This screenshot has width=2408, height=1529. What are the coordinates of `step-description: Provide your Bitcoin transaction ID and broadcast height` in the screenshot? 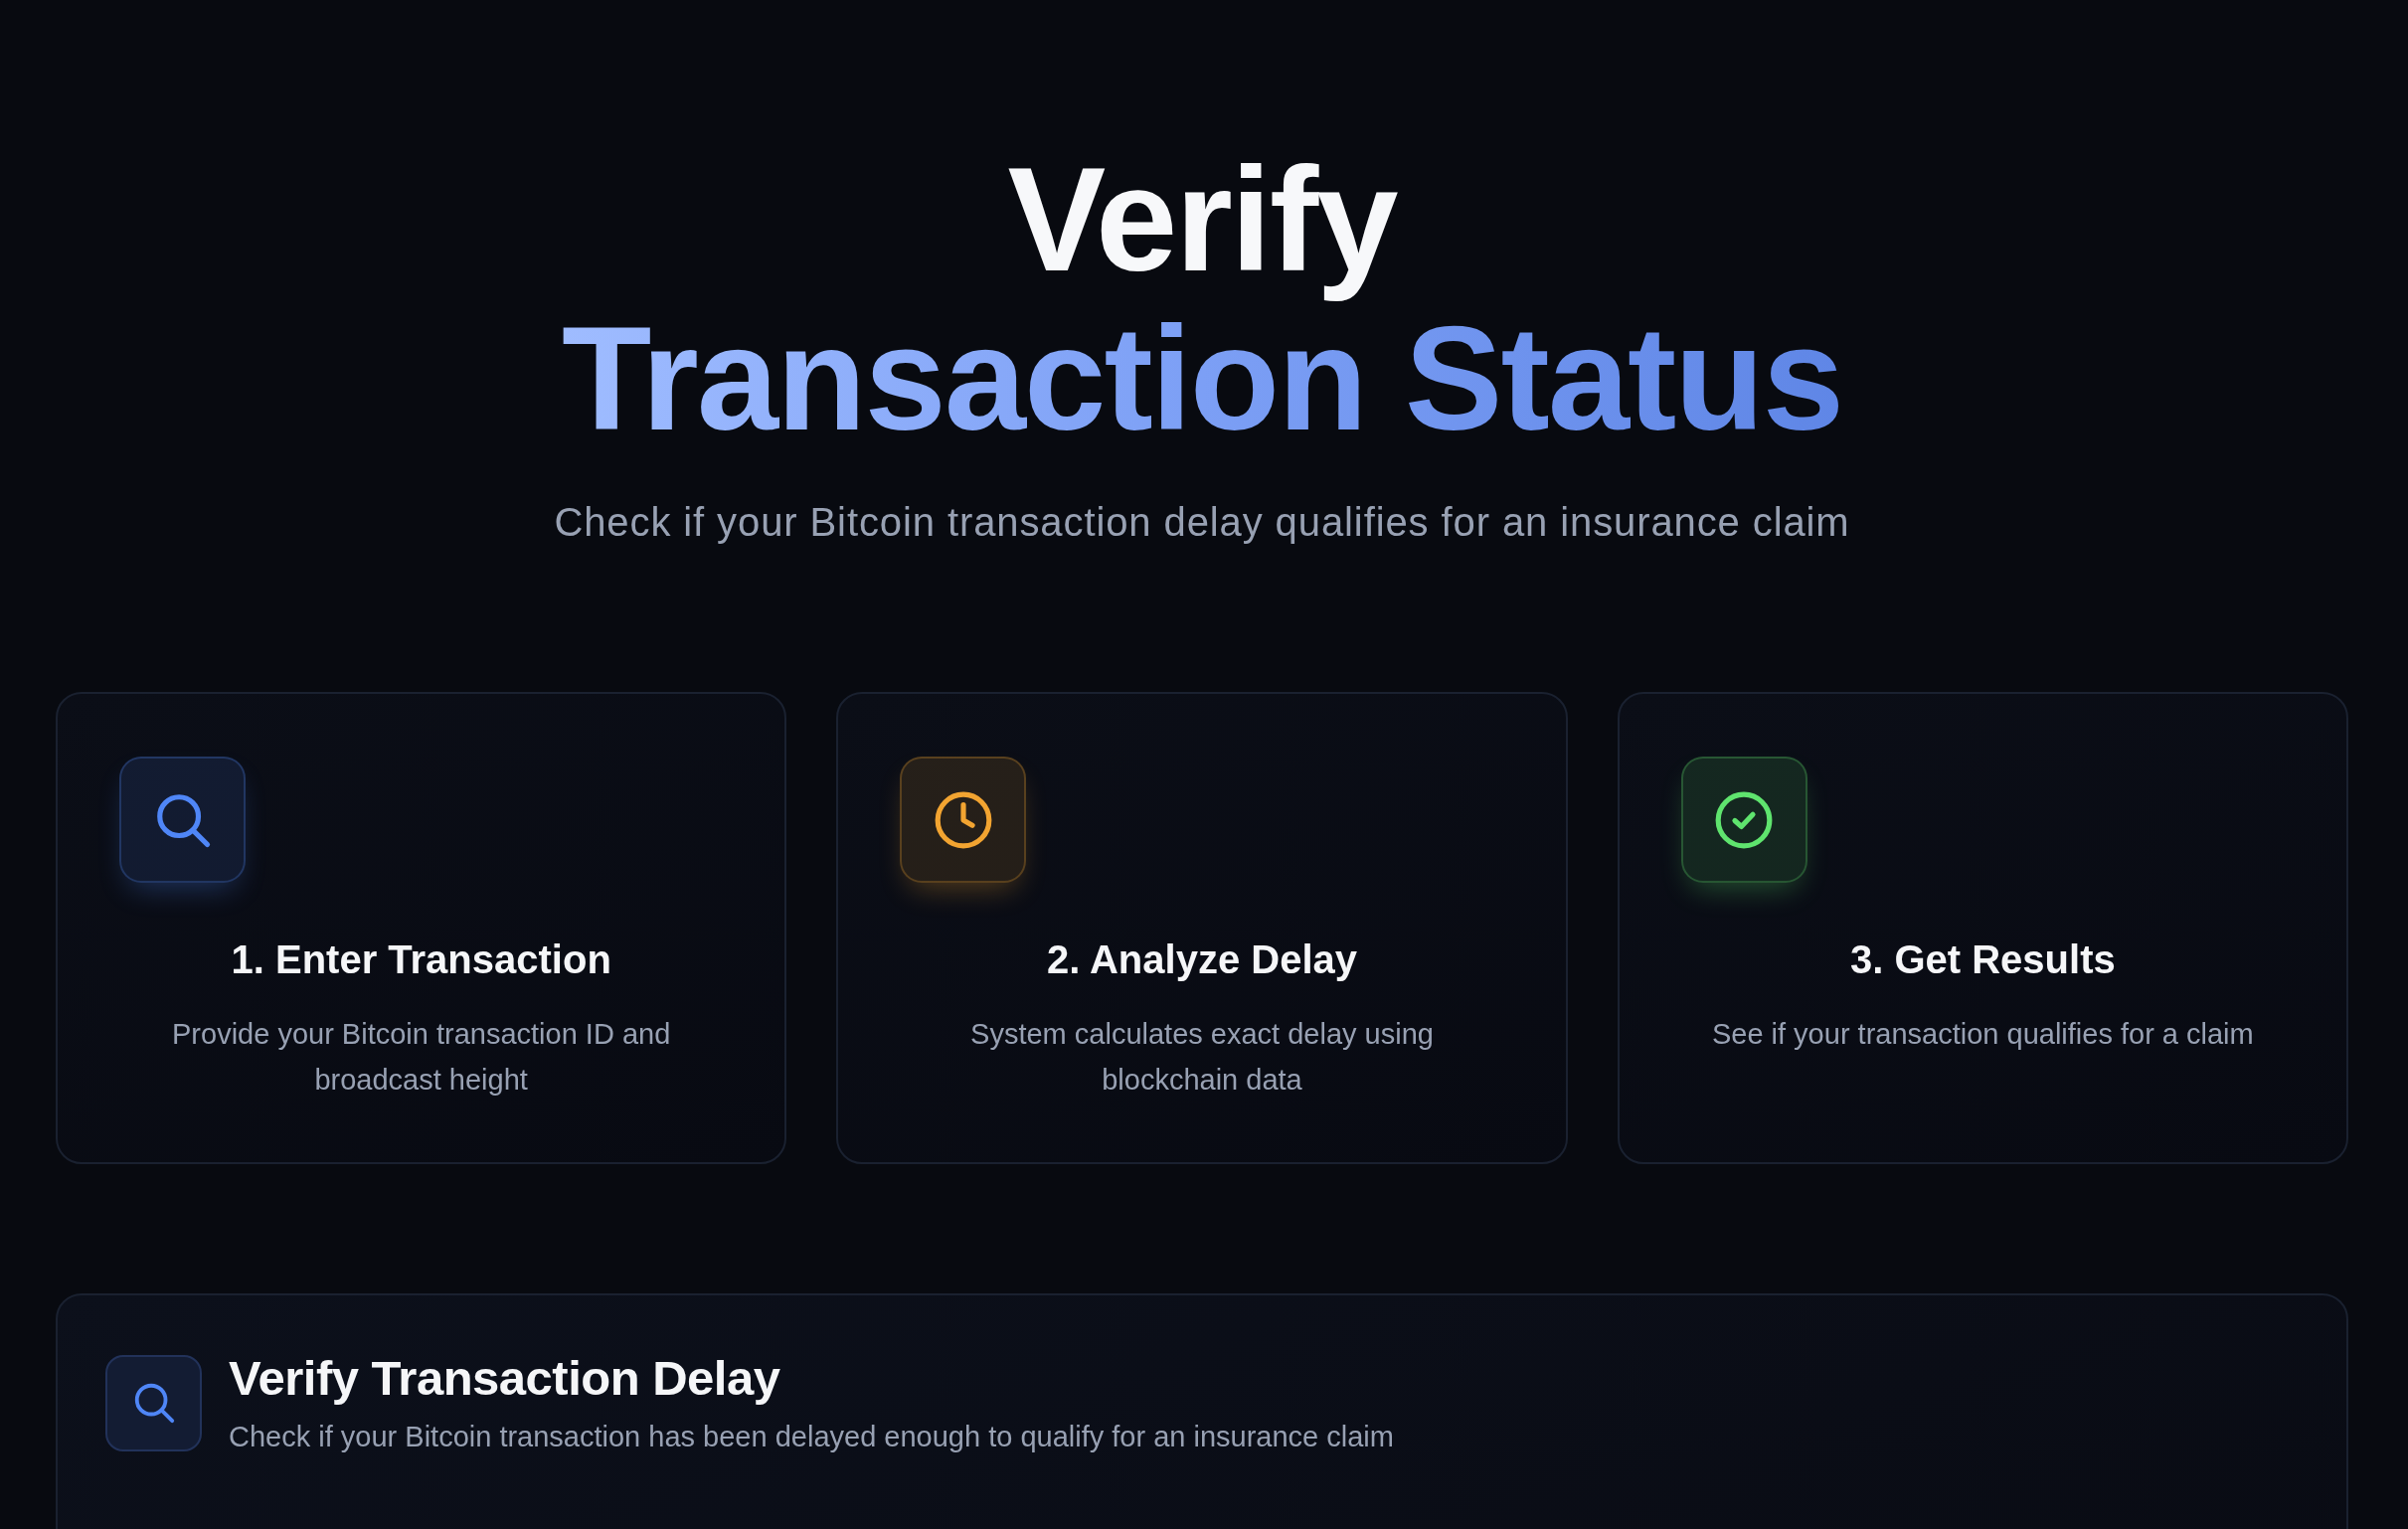 It's located at (421, 1057).